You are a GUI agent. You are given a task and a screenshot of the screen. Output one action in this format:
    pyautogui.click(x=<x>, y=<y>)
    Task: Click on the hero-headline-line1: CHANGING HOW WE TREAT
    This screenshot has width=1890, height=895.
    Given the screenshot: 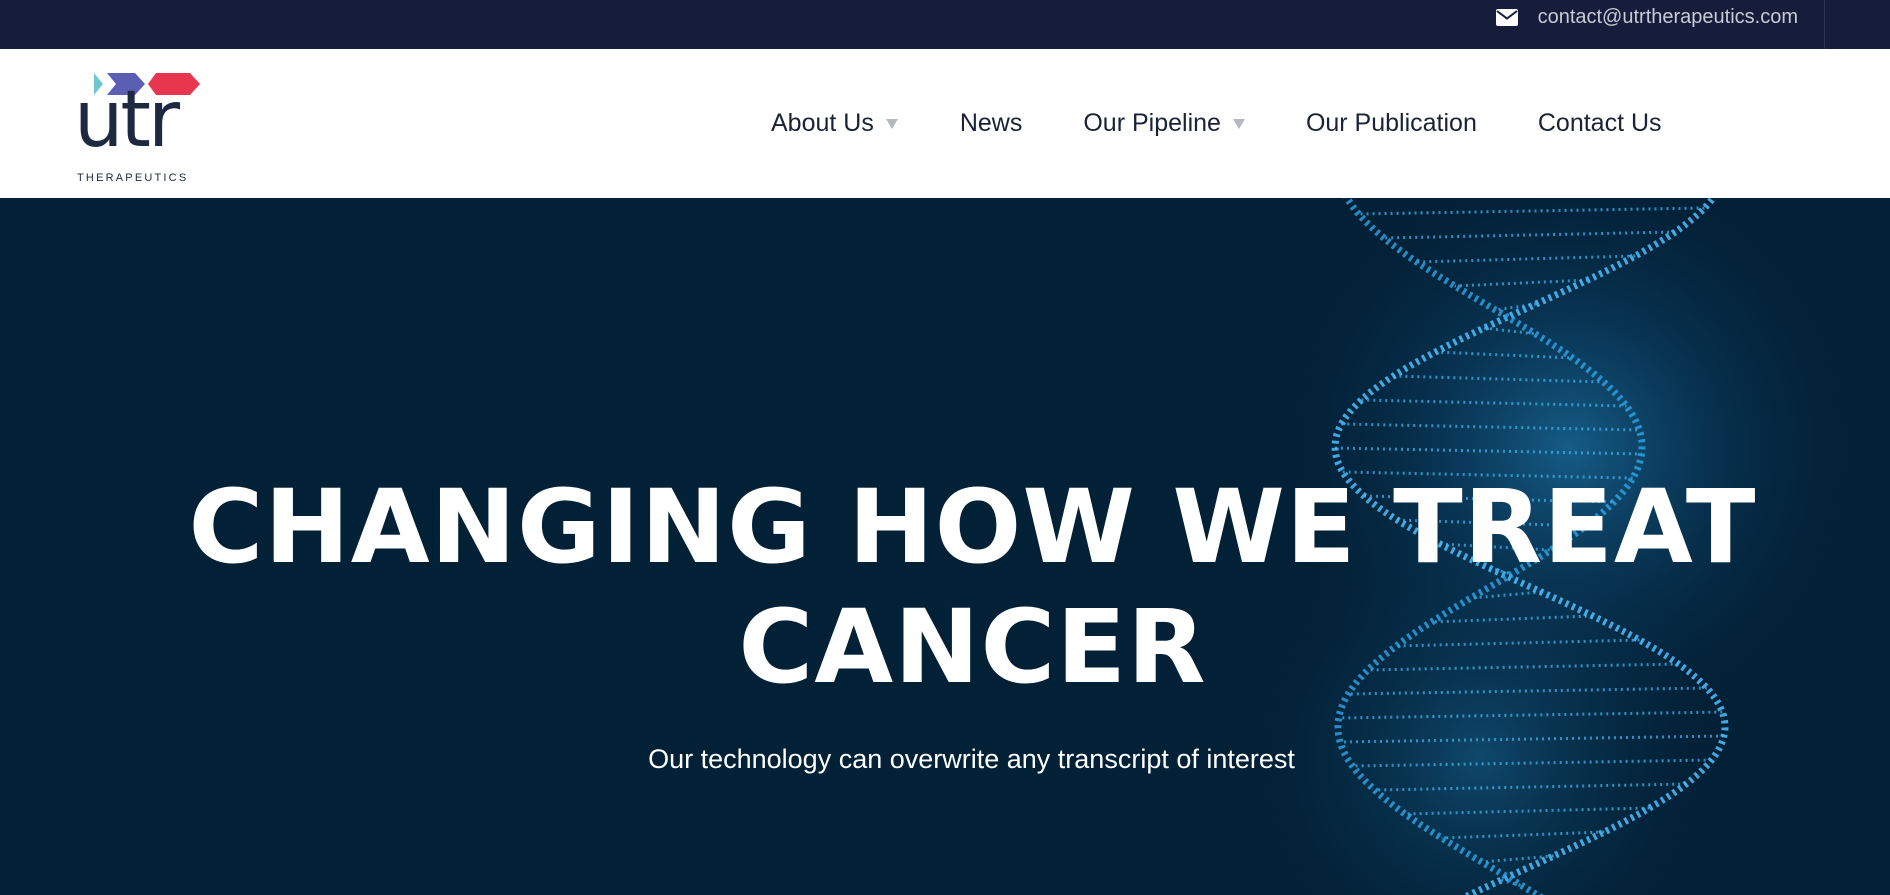 What is the action you would take?
    pyautogui.click(x=972, y=527)
    